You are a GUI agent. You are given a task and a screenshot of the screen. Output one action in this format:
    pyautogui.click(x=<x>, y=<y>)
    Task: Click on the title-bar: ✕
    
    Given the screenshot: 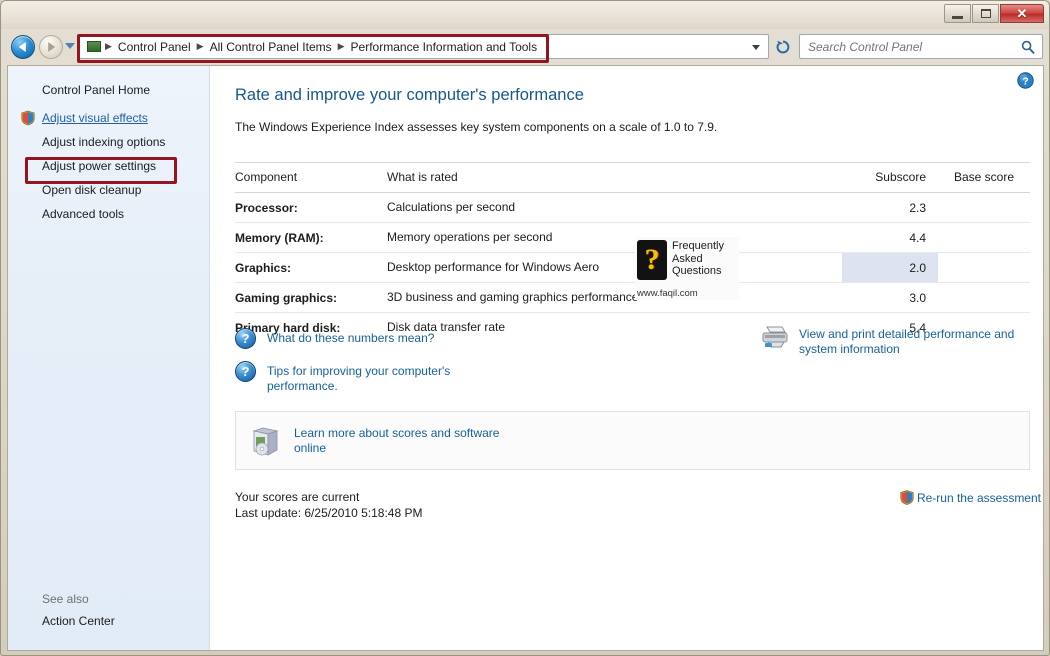 What is the action you would take?
    pyautogui.click(x=525, y=15)
    